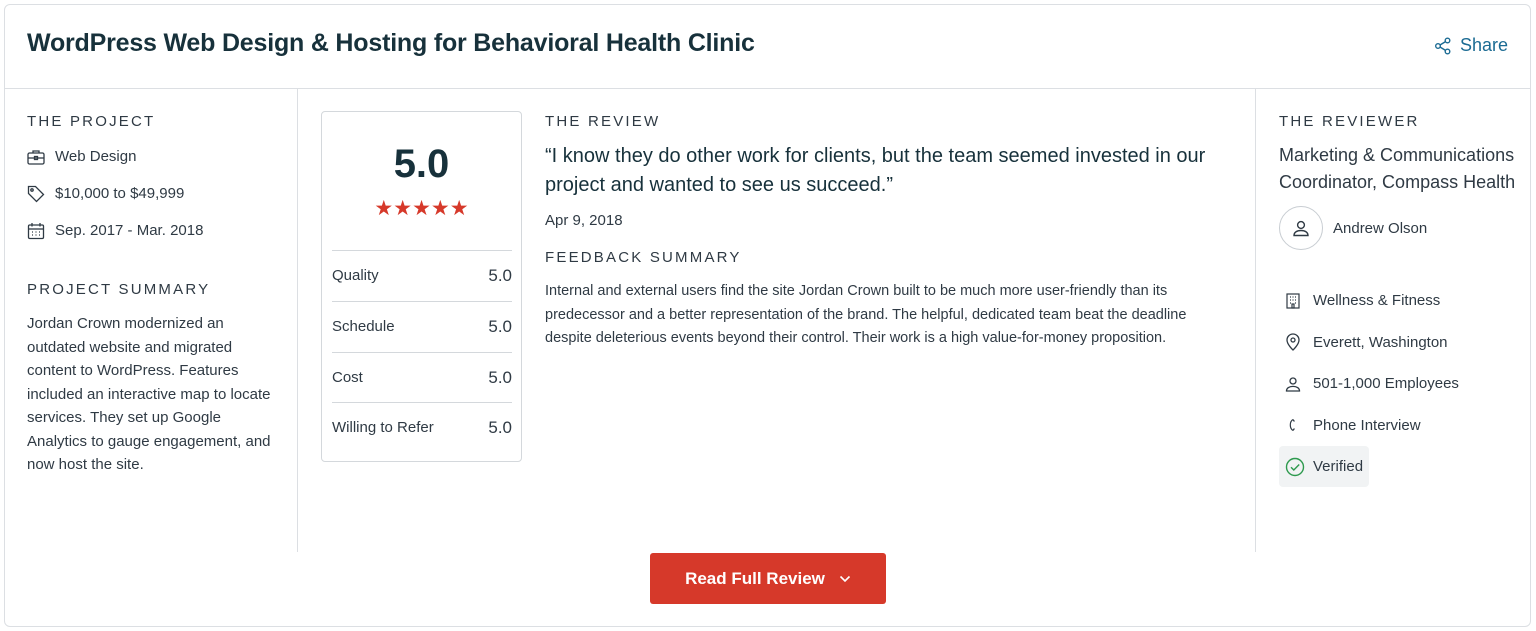  What do you see at coordinates (1377, 301) in the screenshot?
I see `reviewer-industry-text: Wellness & Fitness` at bounding box center [1377, 301].